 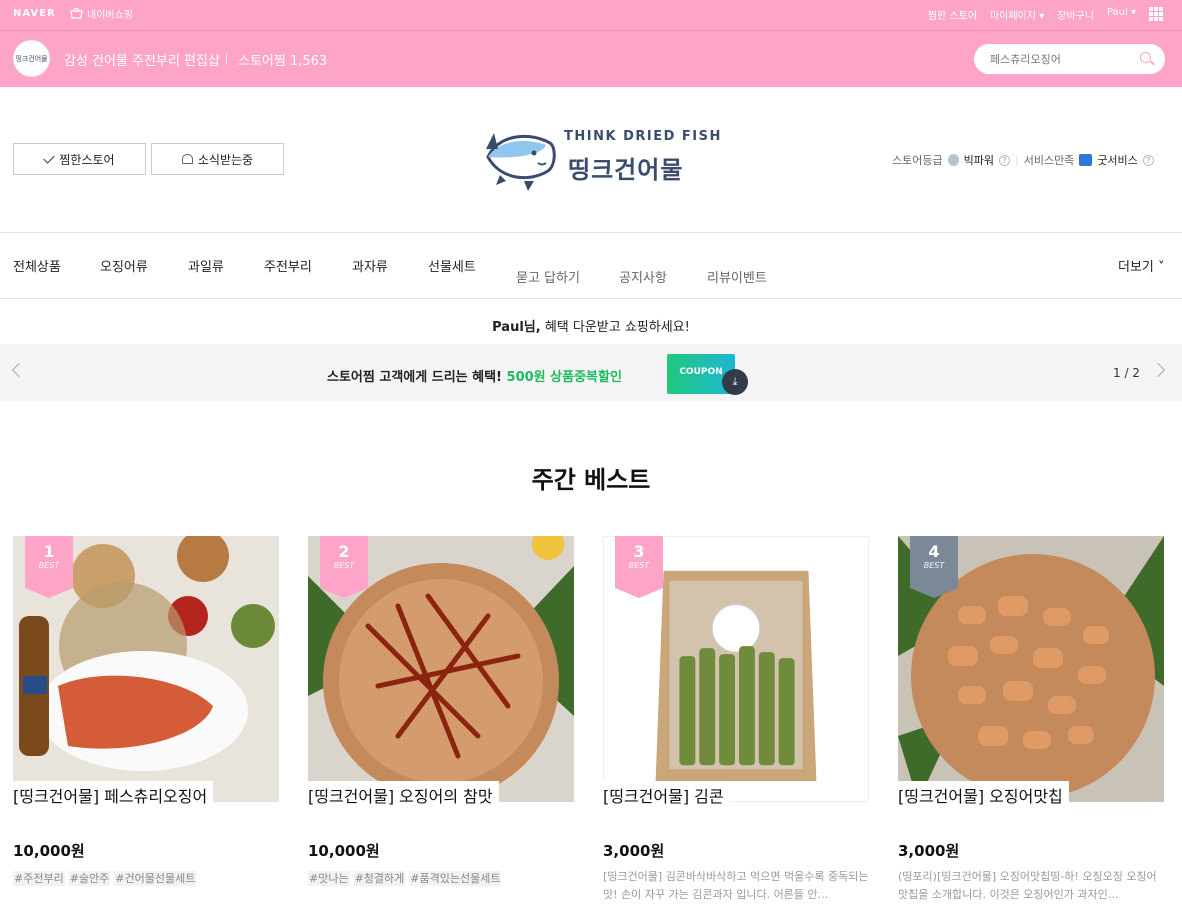 I want to click on store-grade: 스토어등급 빅파워 ? | 서비스만족 굿서비스 ?, so click(x=1023, y=160).